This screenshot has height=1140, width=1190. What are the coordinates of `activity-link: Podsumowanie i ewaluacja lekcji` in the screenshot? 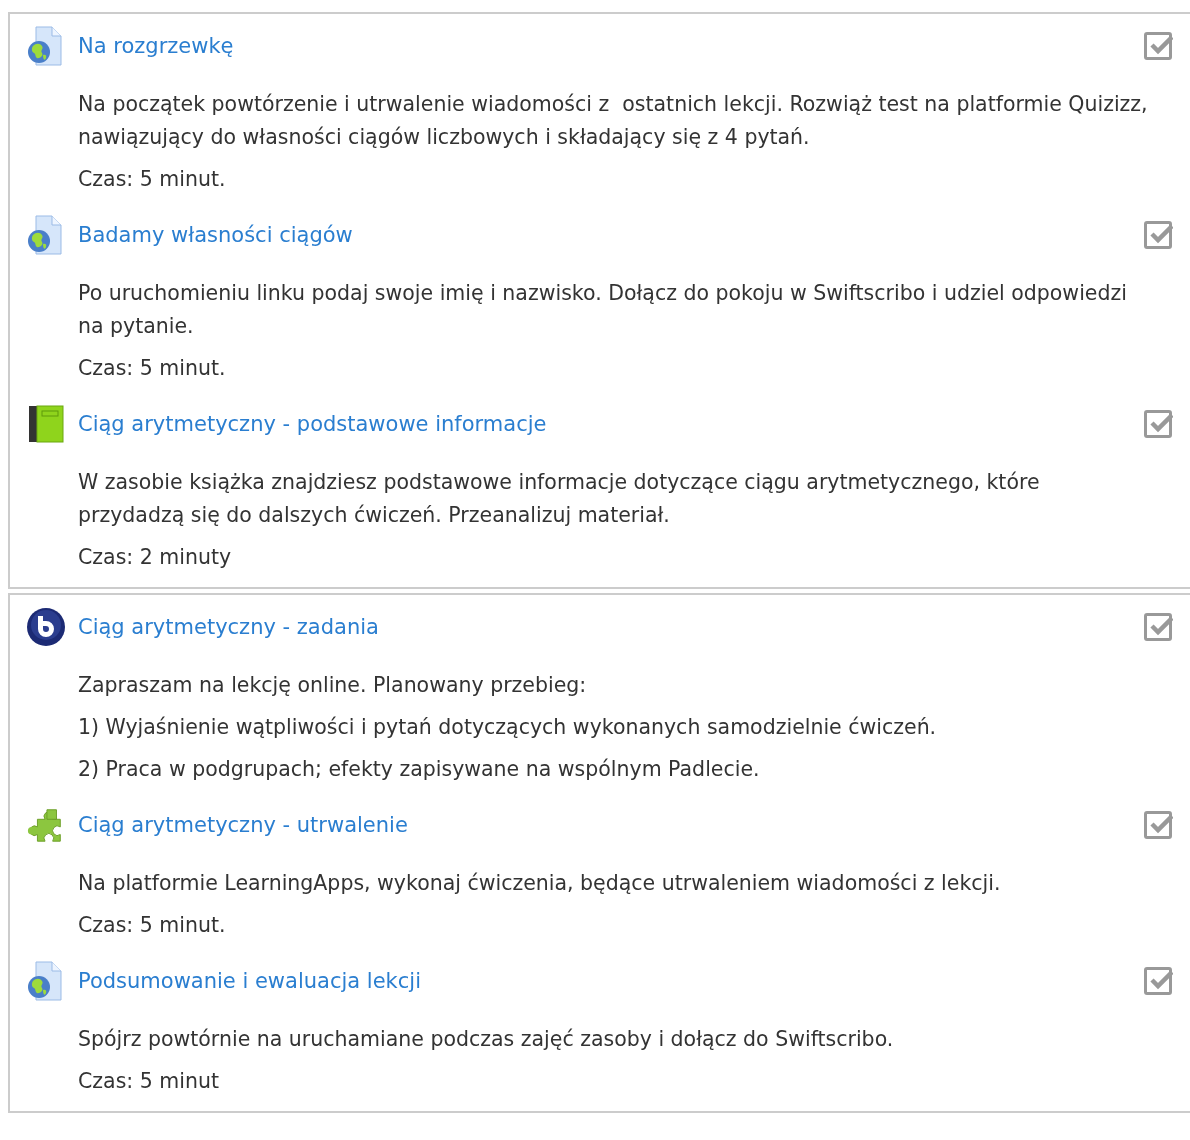 It's located at (605, 981).